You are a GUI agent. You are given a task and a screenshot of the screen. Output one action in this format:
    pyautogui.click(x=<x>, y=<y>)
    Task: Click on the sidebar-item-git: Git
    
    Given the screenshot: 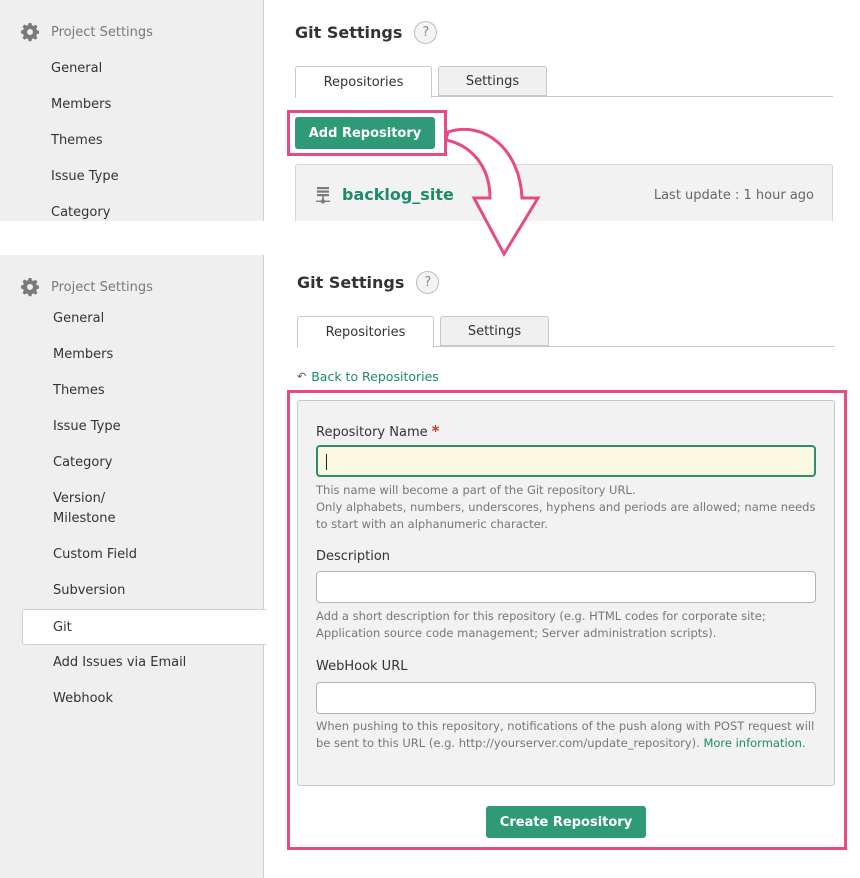 What is the action you would take?
    pyautogui.click(x=144, y=627)
    